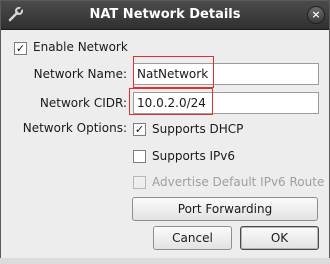 Image resolution: width=330 pixels, height=264 pixels. I want to click on enable-network-checkbox: ✓, so click(20, 48).